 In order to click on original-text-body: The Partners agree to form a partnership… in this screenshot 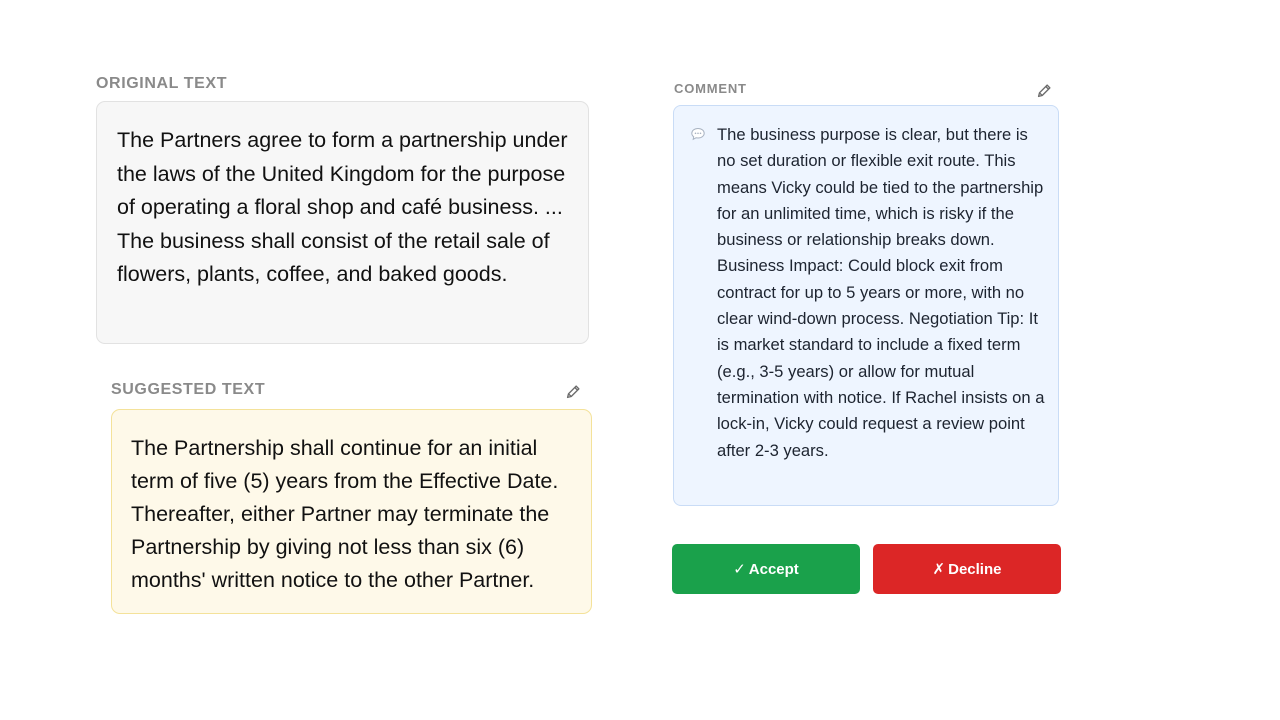, I will do `click(342, 207)`.